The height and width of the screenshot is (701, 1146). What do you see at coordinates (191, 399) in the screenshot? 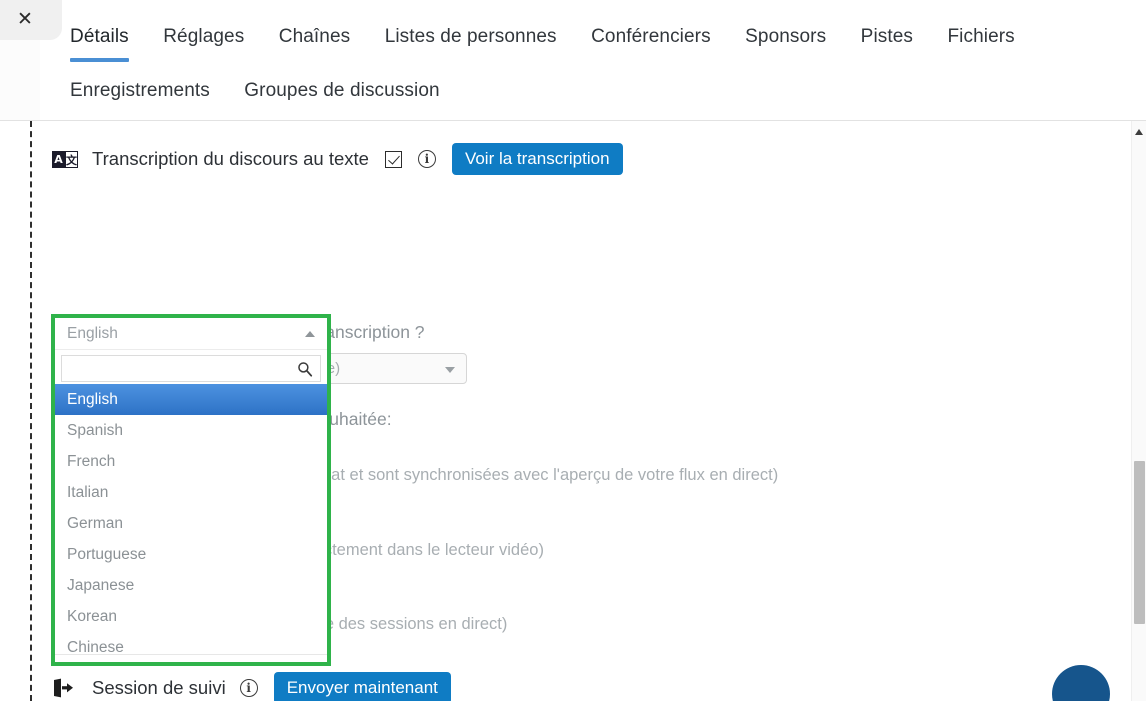
I see `language-option-english: English` at bounding box center [191, 399].